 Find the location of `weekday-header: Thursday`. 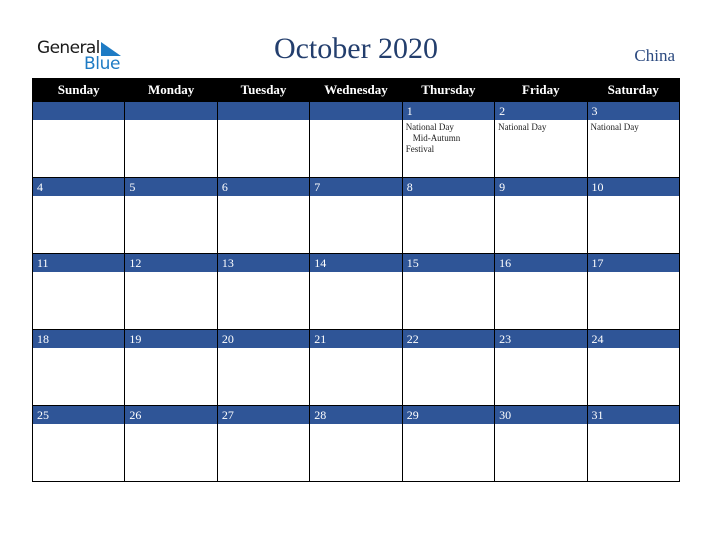

weekday-header: Thursday is located at coordinates (448, 90).